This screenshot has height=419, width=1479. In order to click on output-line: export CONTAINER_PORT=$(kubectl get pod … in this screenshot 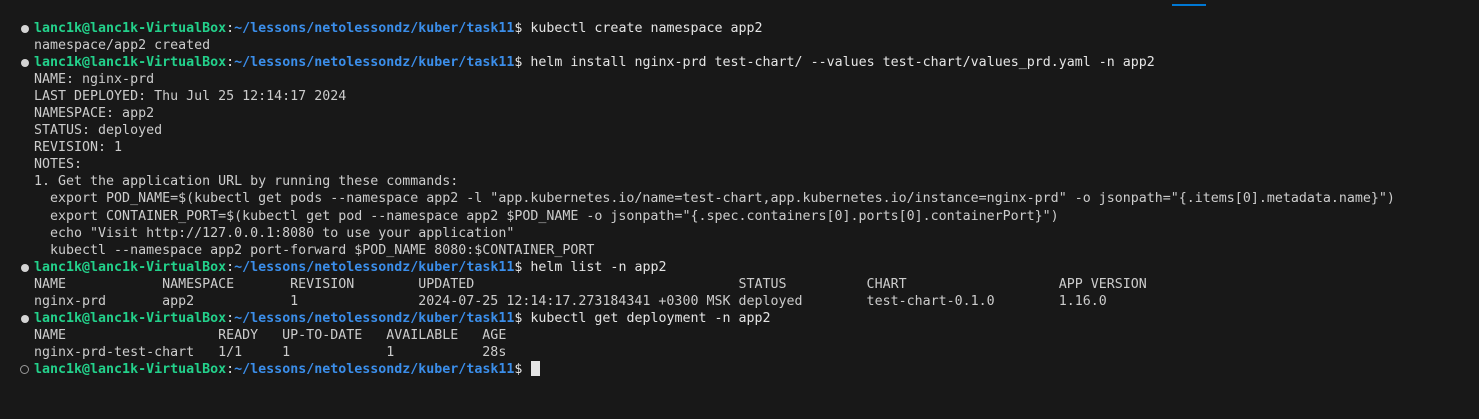, I will do `click(739, 216)`.